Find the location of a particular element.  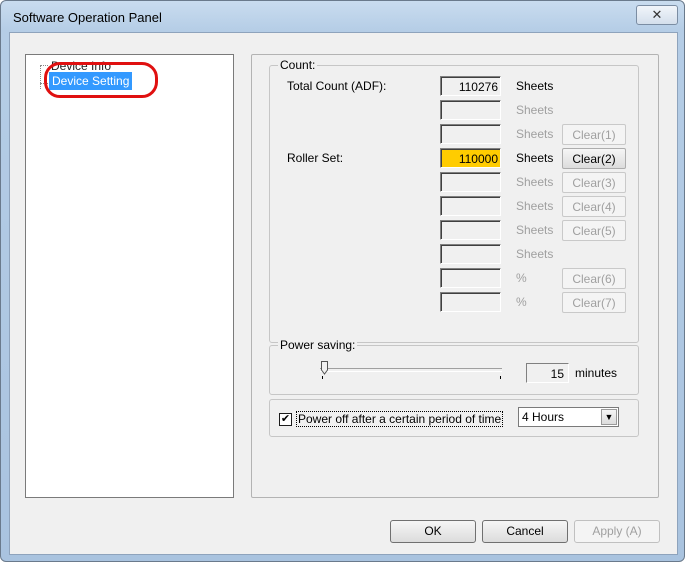

count-row-label: Roller Set: is located at coordinates (315, 158).